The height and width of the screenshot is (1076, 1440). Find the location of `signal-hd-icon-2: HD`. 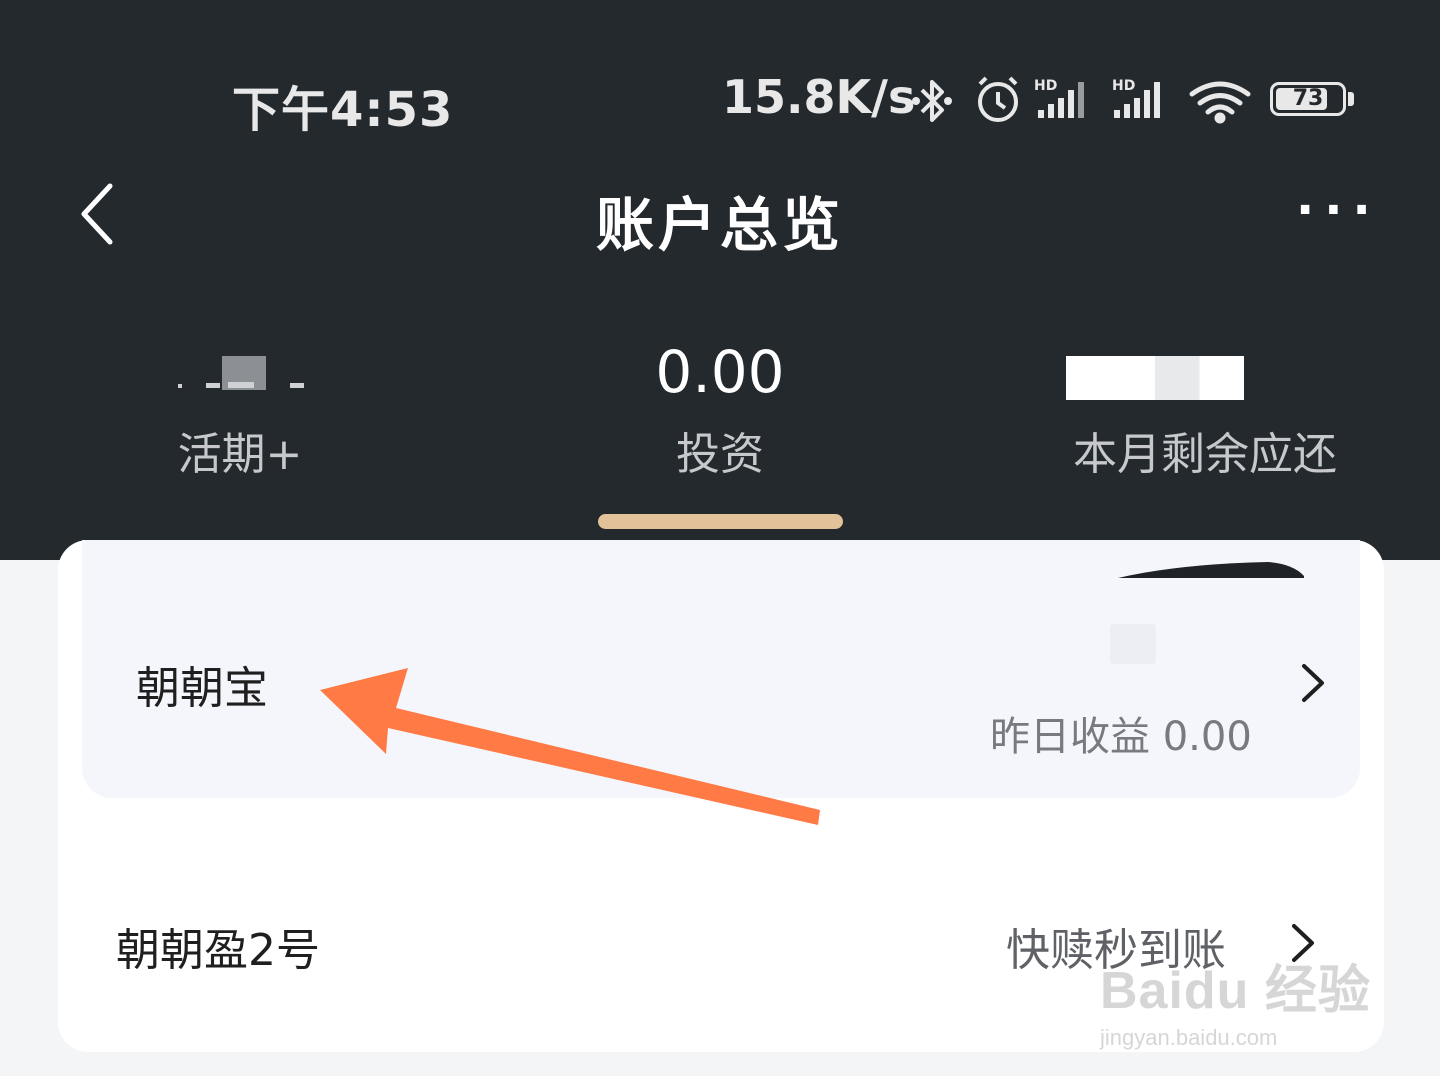

signal-hd-icon-2: HD is located at coordinates (1136, 98).